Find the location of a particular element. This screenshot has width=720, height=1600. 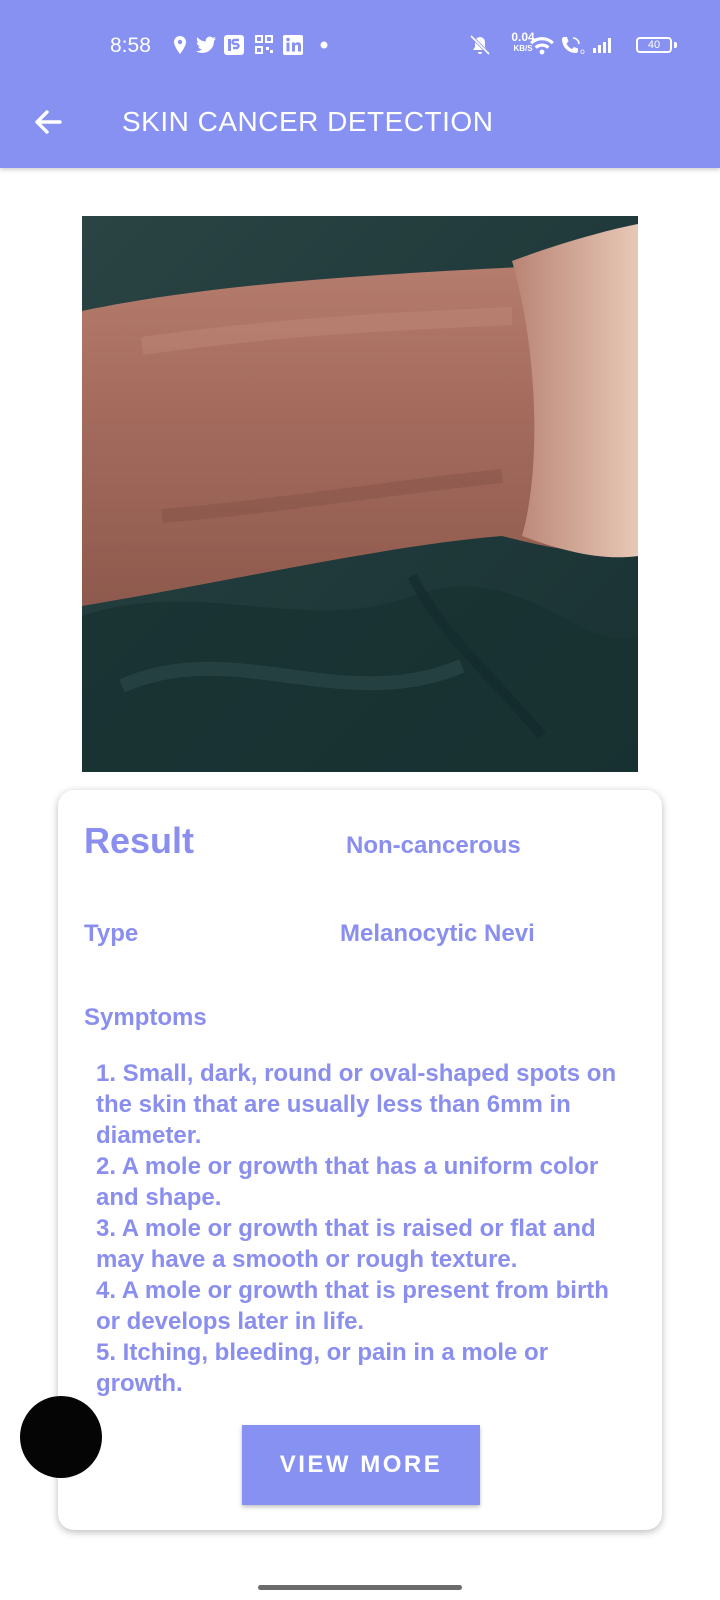

signal-icon is located at coordinates (602, 45).